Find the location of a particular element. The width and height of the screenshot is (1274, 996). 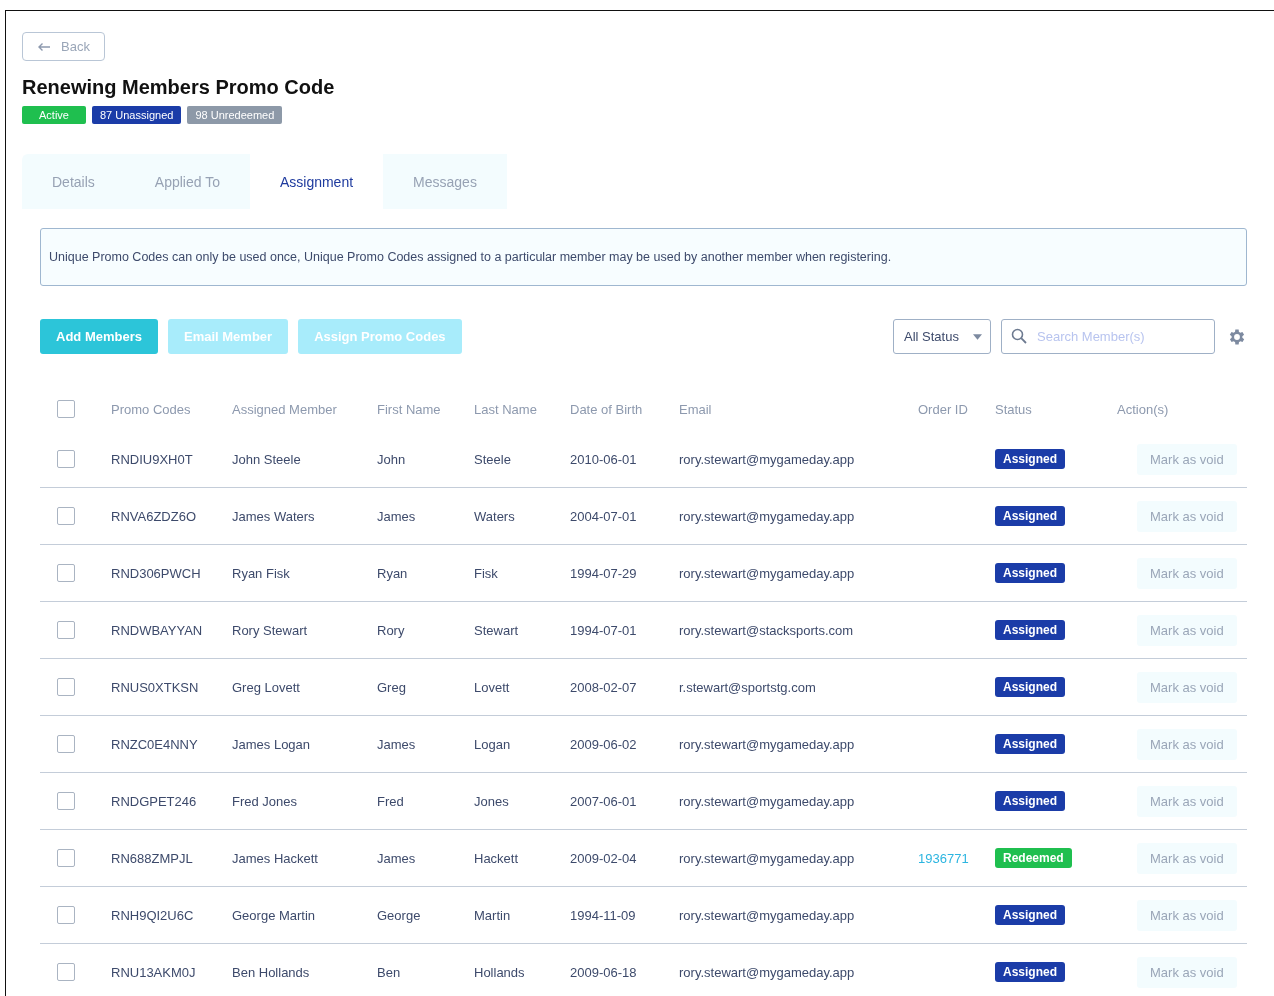

date-of-birth: 2009-06-18 is located at coordinates (603, 972).